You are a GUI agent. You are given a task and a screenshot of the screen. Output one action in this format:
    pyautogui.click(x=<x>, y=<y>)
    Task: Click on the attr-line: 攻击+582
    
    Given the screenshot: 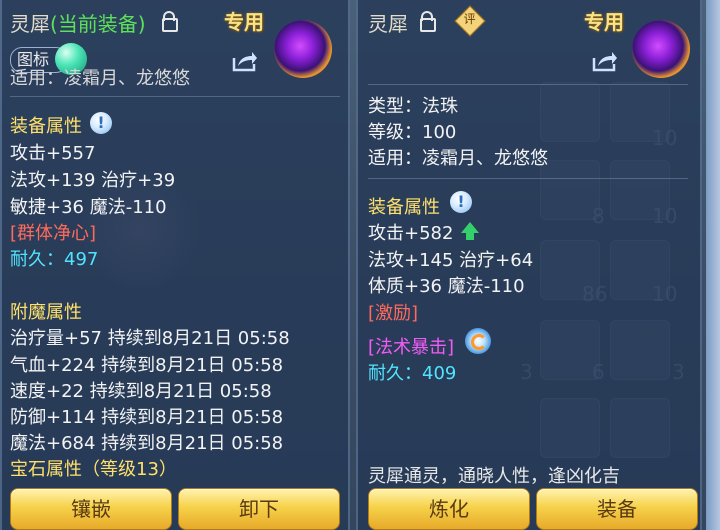 What is the action you would take?
    pyautogui.click(x=411, y=233)
    